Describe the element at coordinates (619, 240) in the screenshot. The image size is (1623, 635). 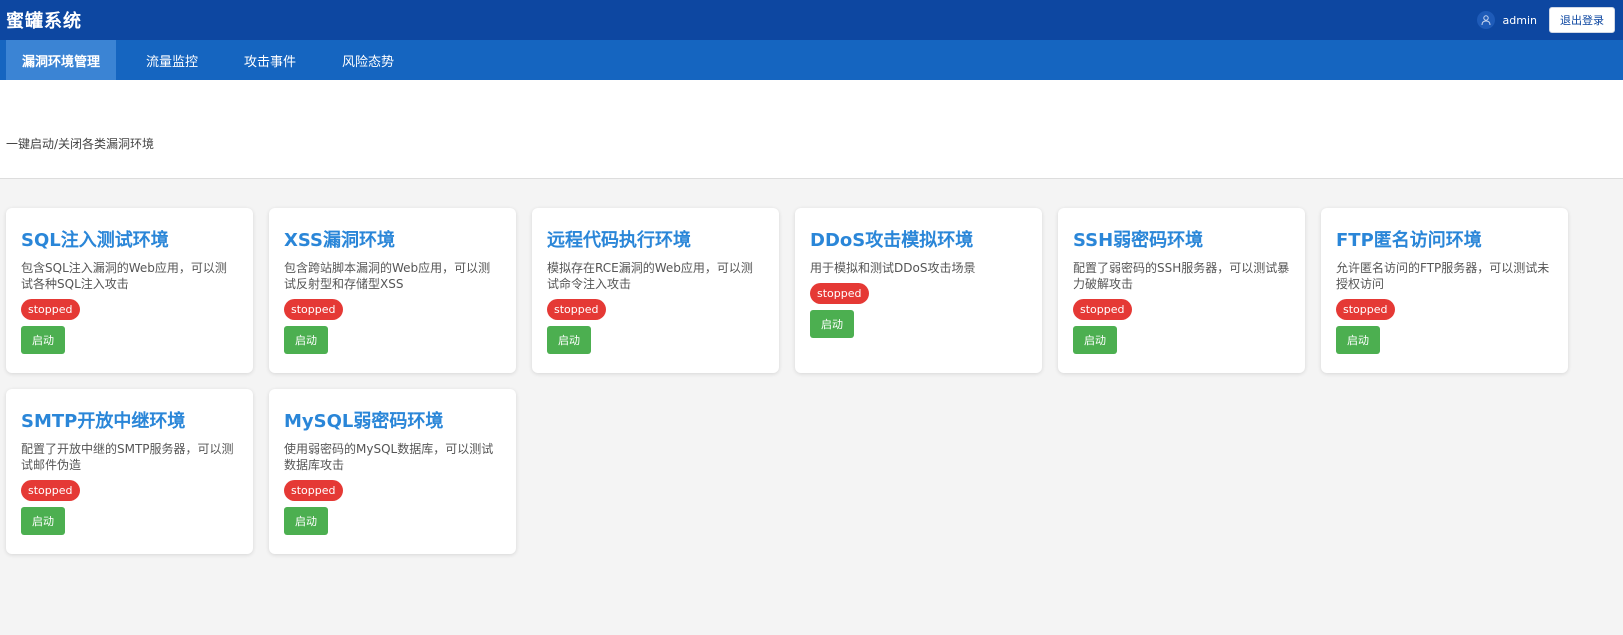
I see `env-card-title: 远程代码执行环境` at that location.